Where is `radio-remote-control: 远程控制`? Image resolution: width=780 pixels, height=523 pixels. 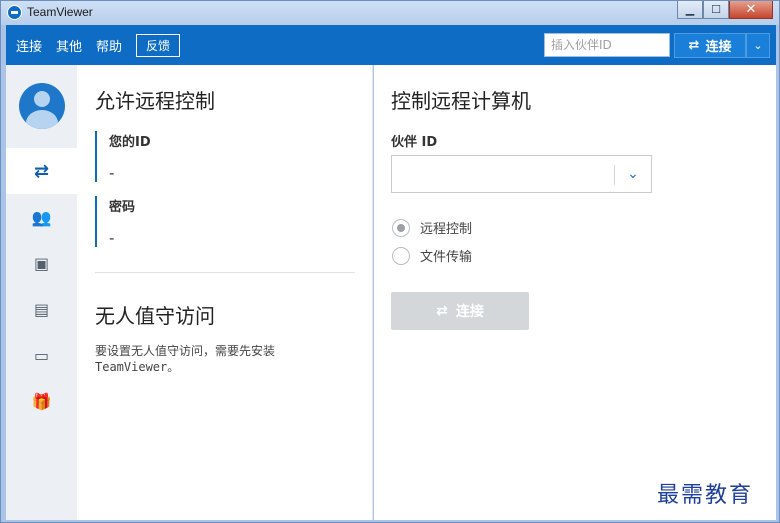 radio-remote-control: 远程控制 is located at coordinates (432, 227).